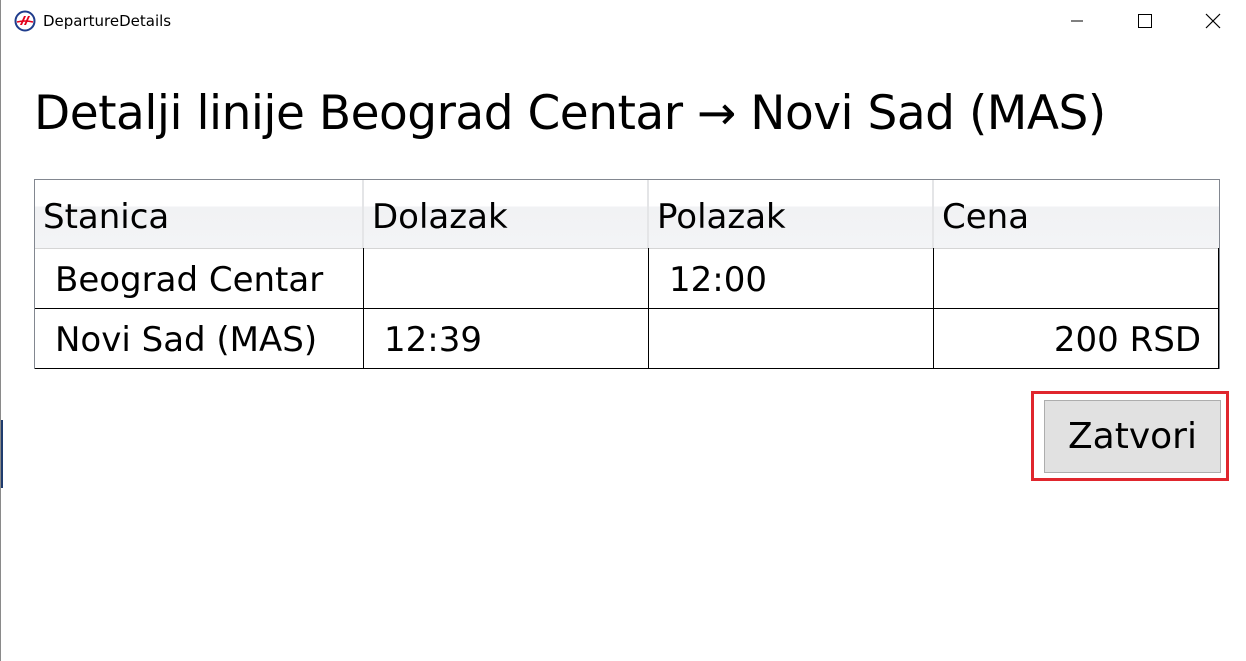  I want to click on window-title: DepartureDetails, so click(107, 21).